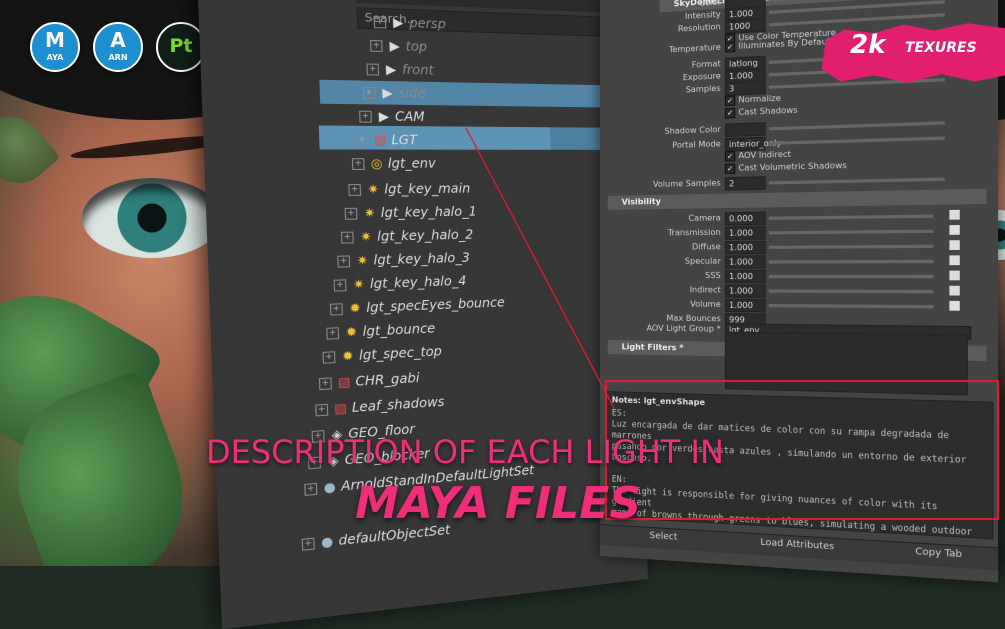 This screenshot has width=1005, height=629. What do you see at coordinates (498, 503) in the screenshot?
I see `subheadline: MAYA FILES` at bounding box center [498, 503].